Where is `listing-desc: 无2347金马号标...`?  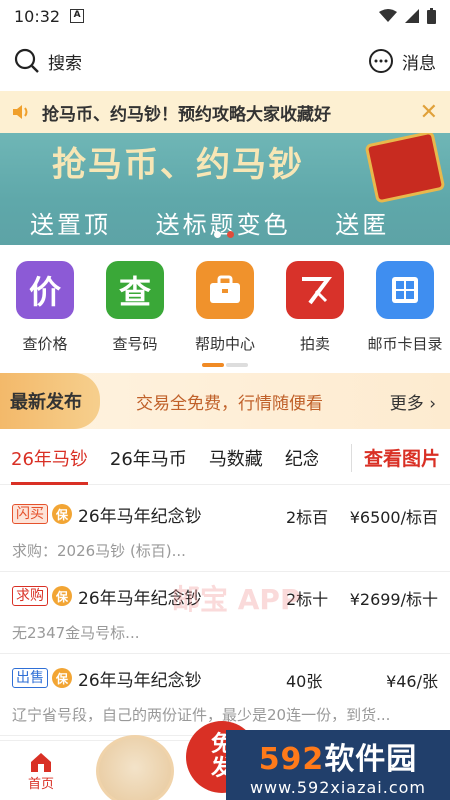
listing-desc: 无2347金马号标... is located at coordinates (76, 633).